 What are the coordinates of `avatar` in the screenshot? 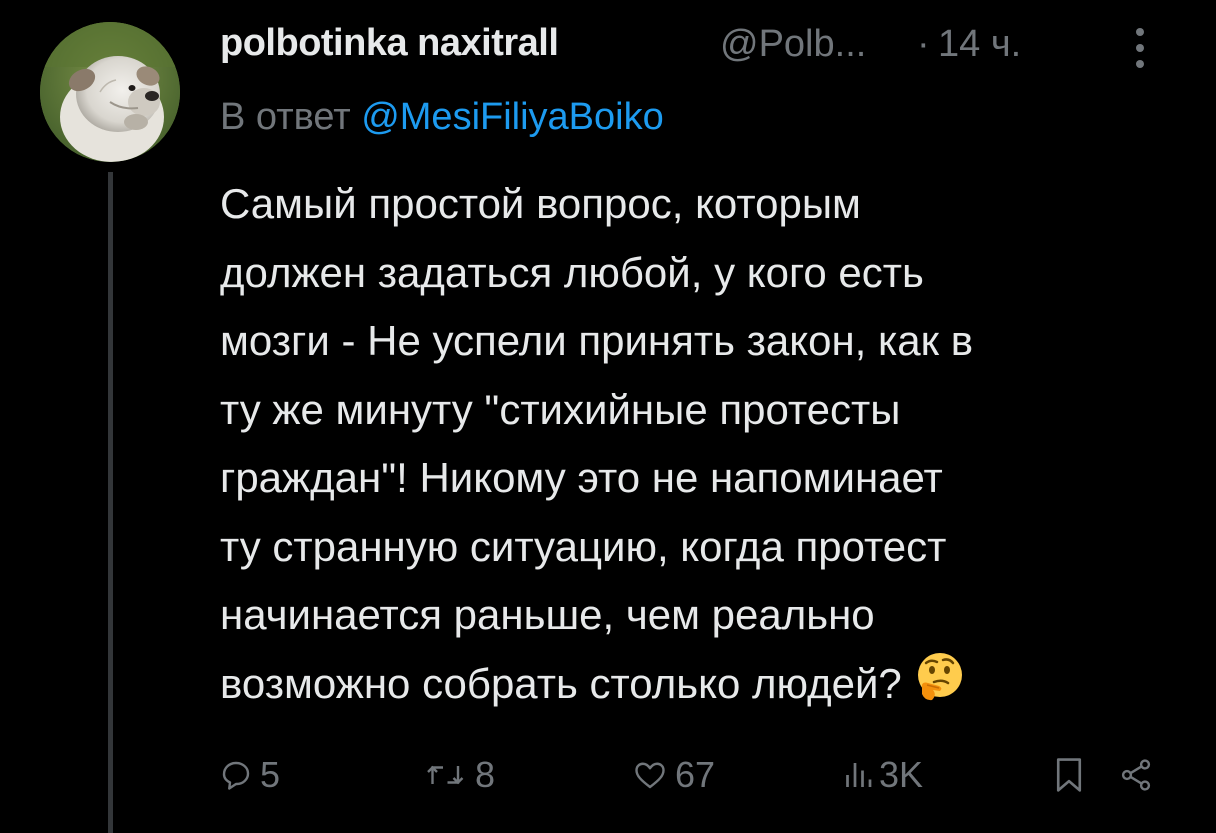 It's located at (110, 92).